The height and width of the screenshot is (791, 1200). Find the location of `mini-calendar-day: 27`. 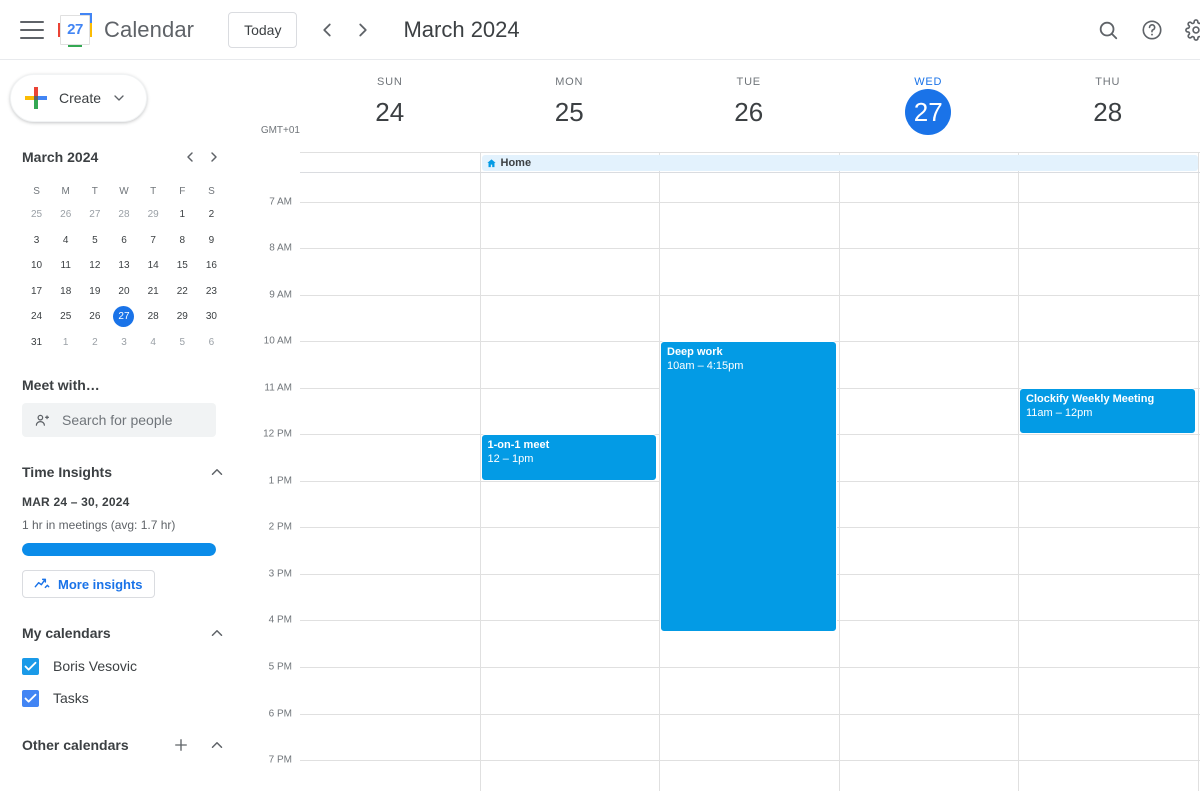

mini-calendar-day: 27 is located at coordinates (94, 215).